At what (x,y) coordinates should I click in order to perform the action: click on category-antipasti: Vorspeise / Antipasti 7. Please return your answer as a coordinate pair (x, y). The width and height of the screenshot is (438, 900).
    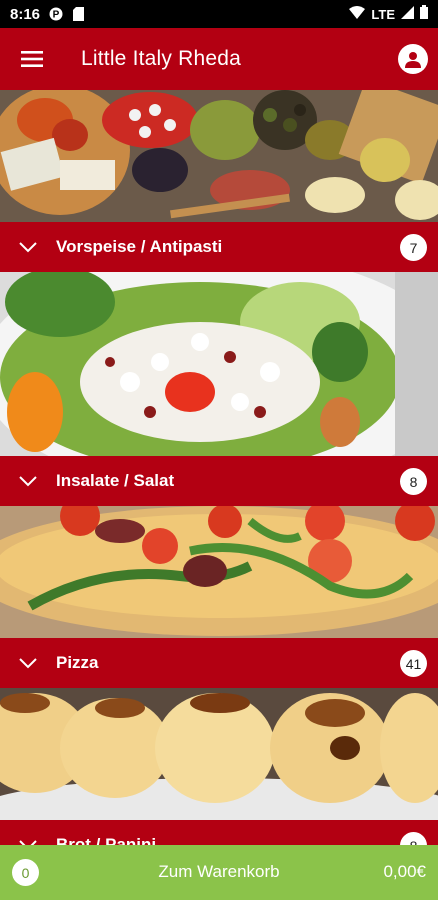
    Looking at the image, I should click on (219, 247).